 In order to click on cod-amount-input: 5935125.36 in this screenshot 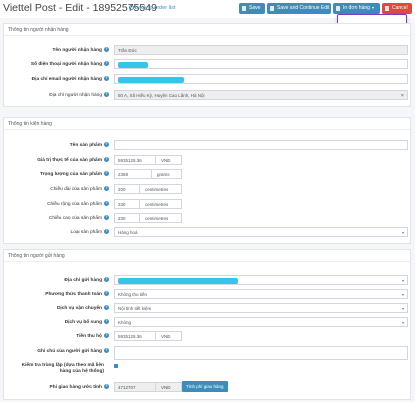, I will do `click(135, 336)`.